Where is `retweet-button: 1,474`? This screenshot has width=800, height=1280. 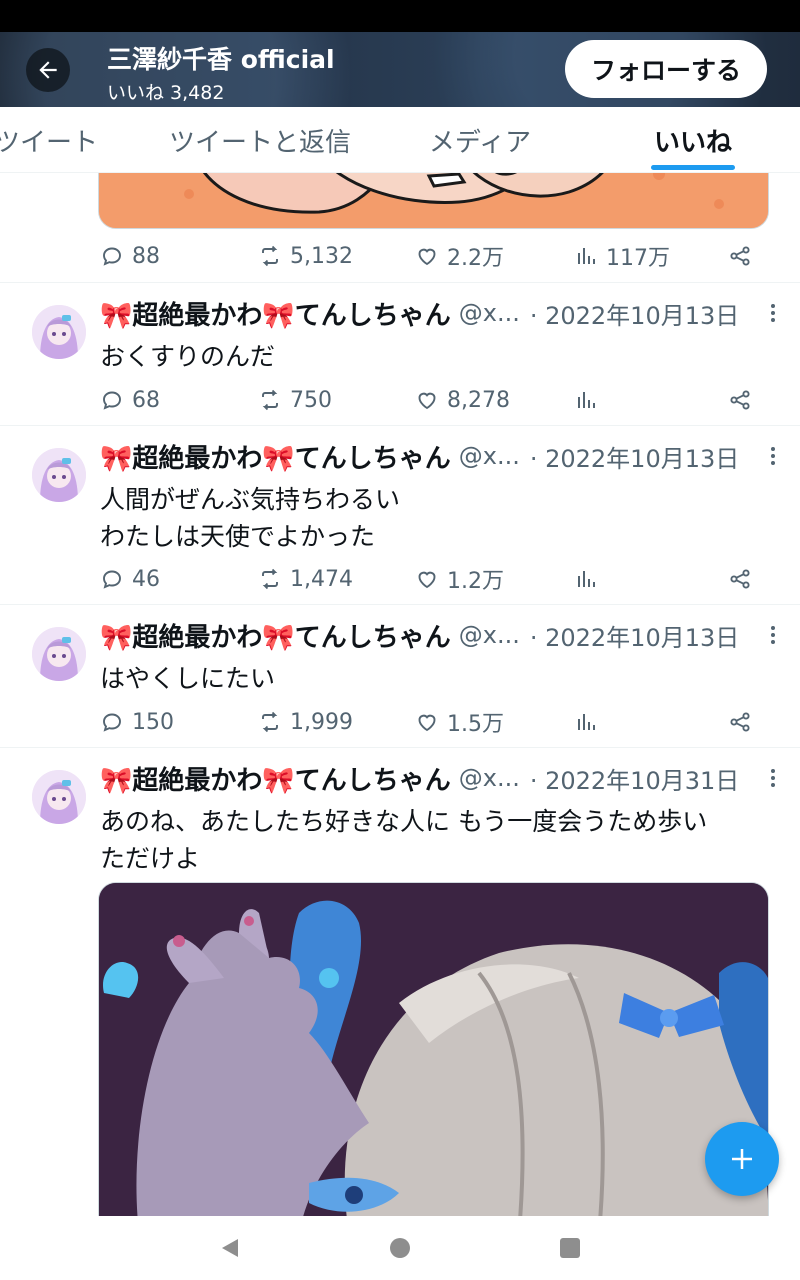
retweet-button: 1,474 is located at coordinates (305, 579).